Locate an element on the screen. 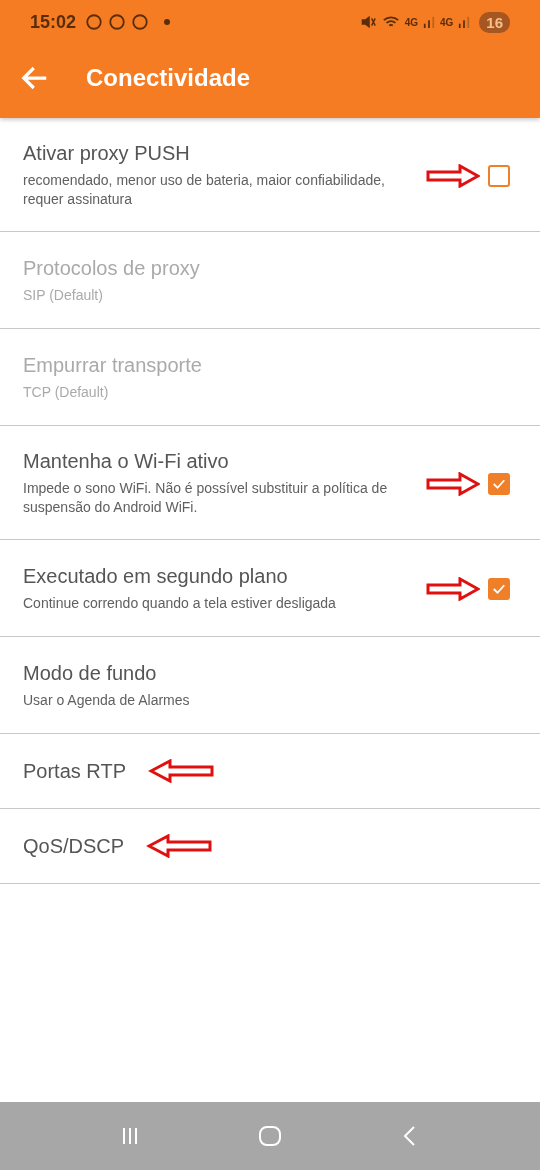 This screenshot has width=540, height=1170. setting-summary: Usar o Agenda de Alarmes is located at coordinates (107, 700).